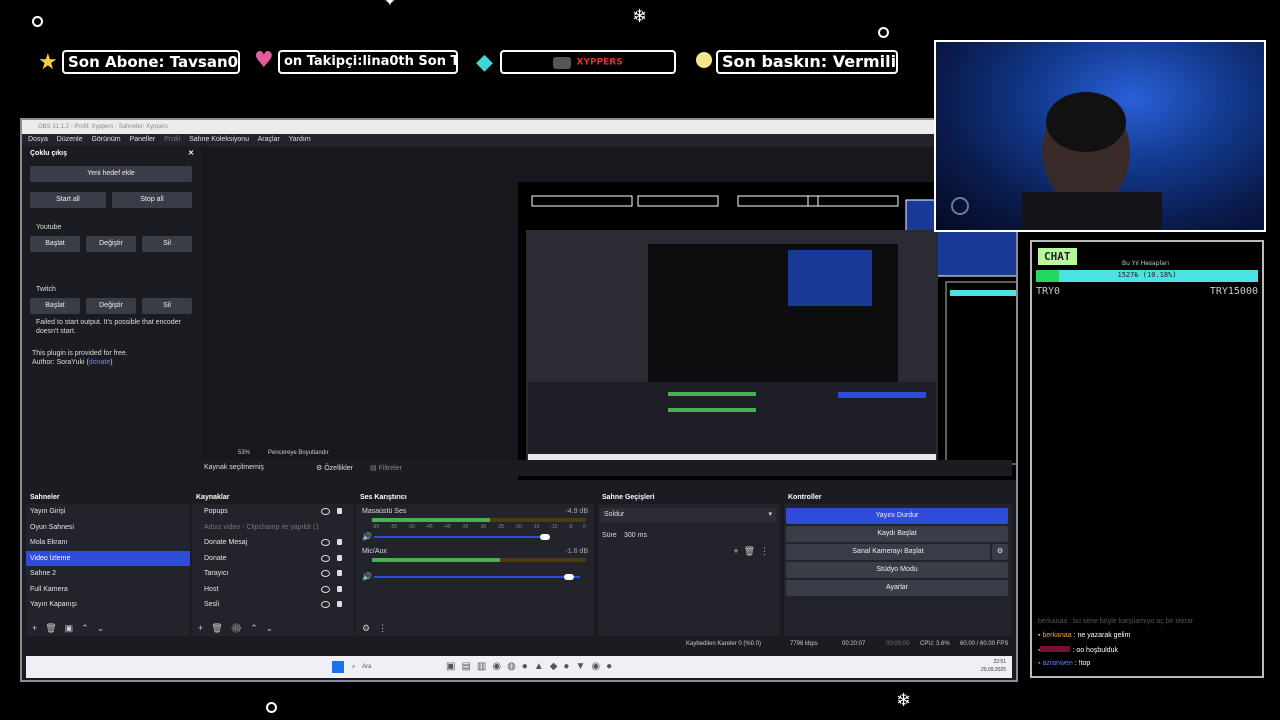 This screenshot has width=1280, height=720. I want to click on twitch-delete-button: Sil, so click(167, 306).